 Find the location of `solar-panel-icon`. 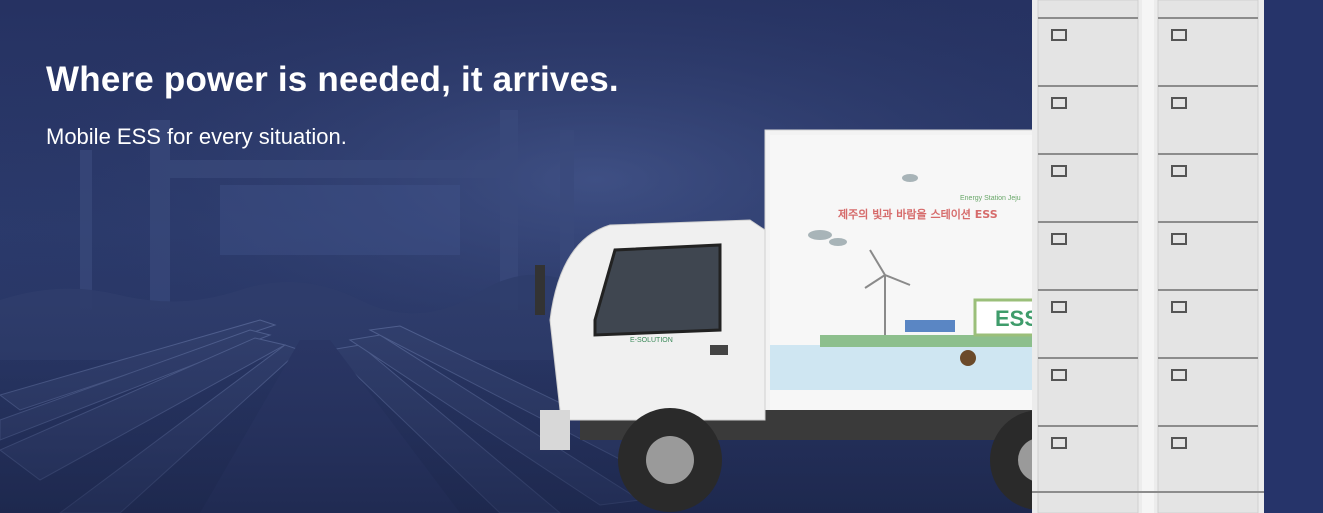

solar-panel-icon is located at coordinates (930, 326).